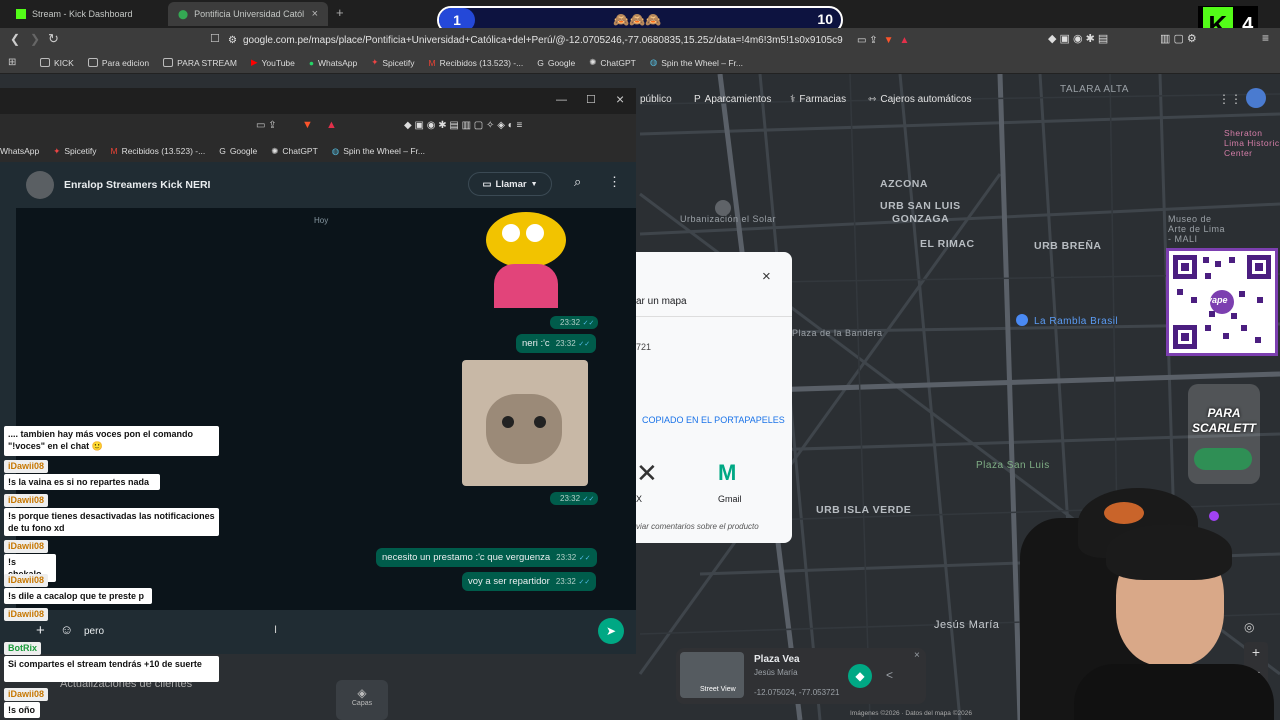 The image size is (1280, 720). Describe the element at coordinates (561, 100) in the screenshot. I see `minimize-icon: —` at that location.